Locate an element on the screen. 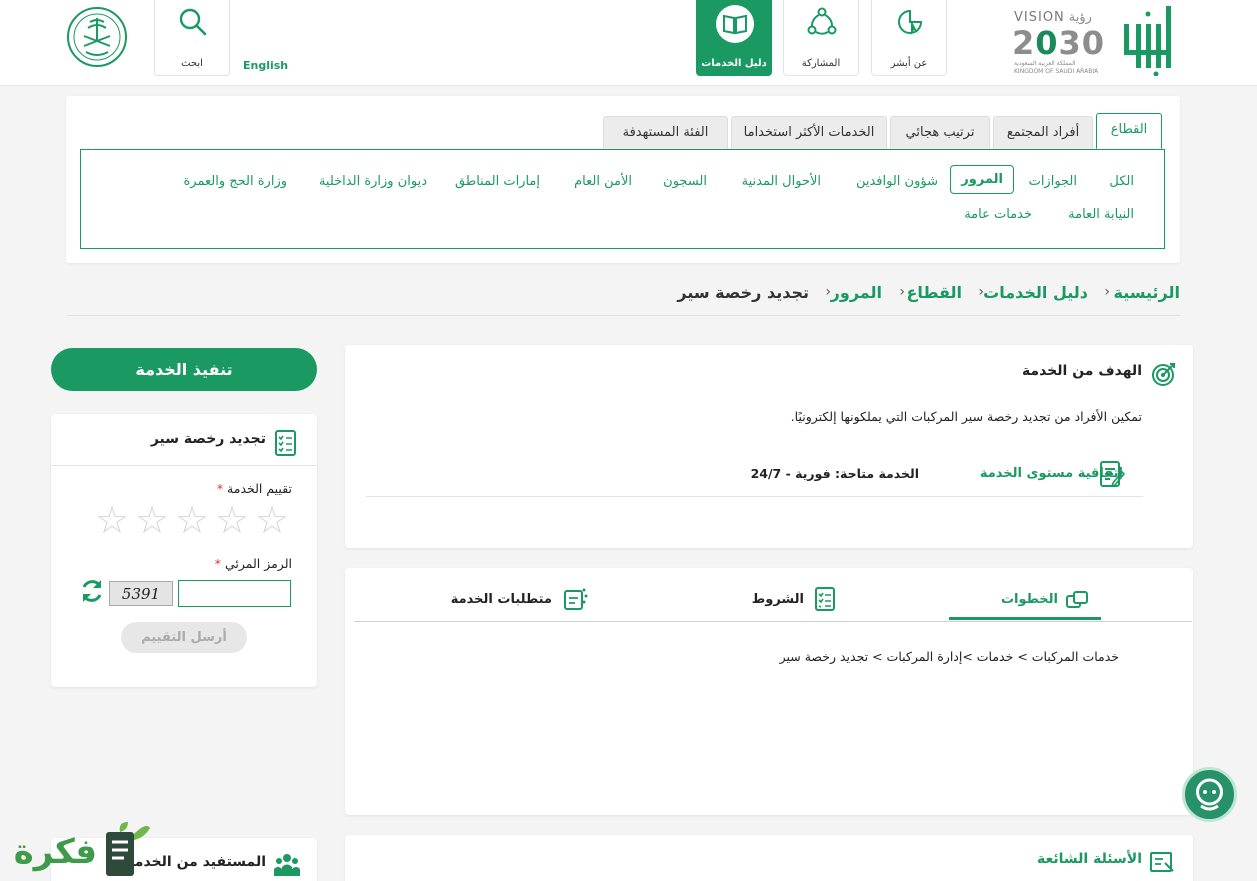 This screenshot has height=881, width=1257. chatbot-icon is located at coordinates (1209, 794).